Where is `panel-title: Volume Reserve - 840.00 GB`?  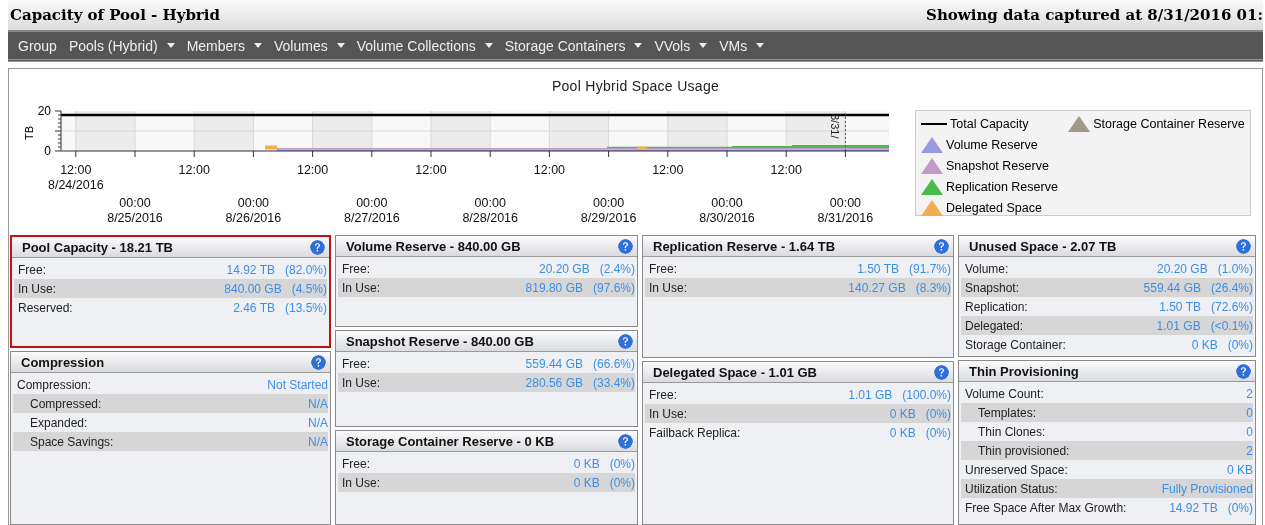
panel-title: Volume Reserve - 840.00 GB is located at coordinates (433, 246).